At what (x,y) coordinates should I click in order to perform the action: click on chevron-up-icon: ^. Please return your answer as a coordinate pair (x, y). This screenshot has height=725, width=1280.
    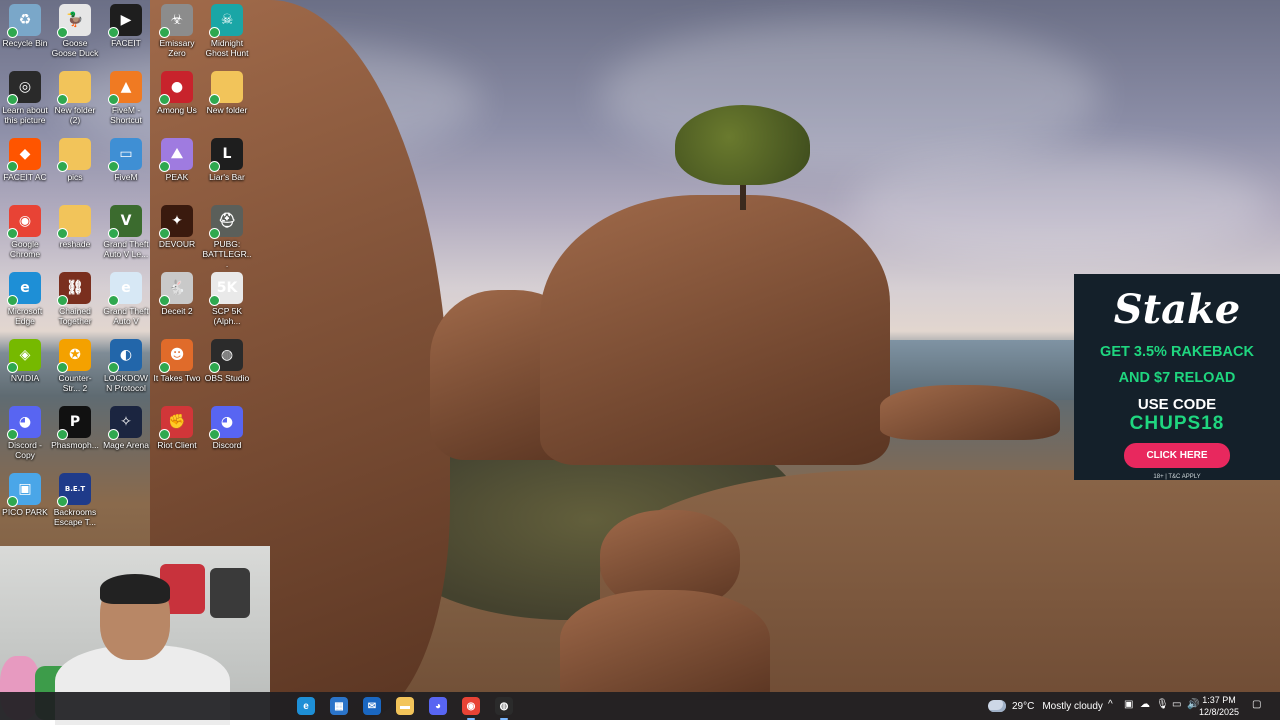
    Looking at the image, I should click on (1110, 704).